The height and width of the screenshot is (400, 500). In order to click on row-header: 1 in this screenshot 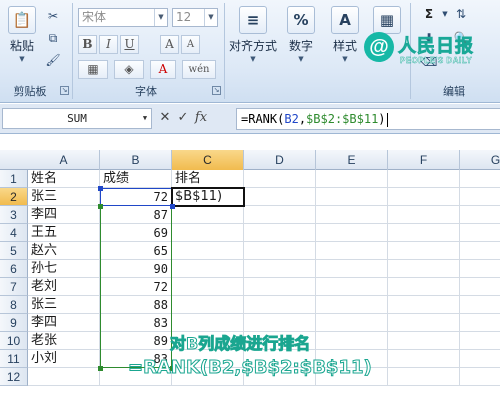, I will do `click(14, 179)`.